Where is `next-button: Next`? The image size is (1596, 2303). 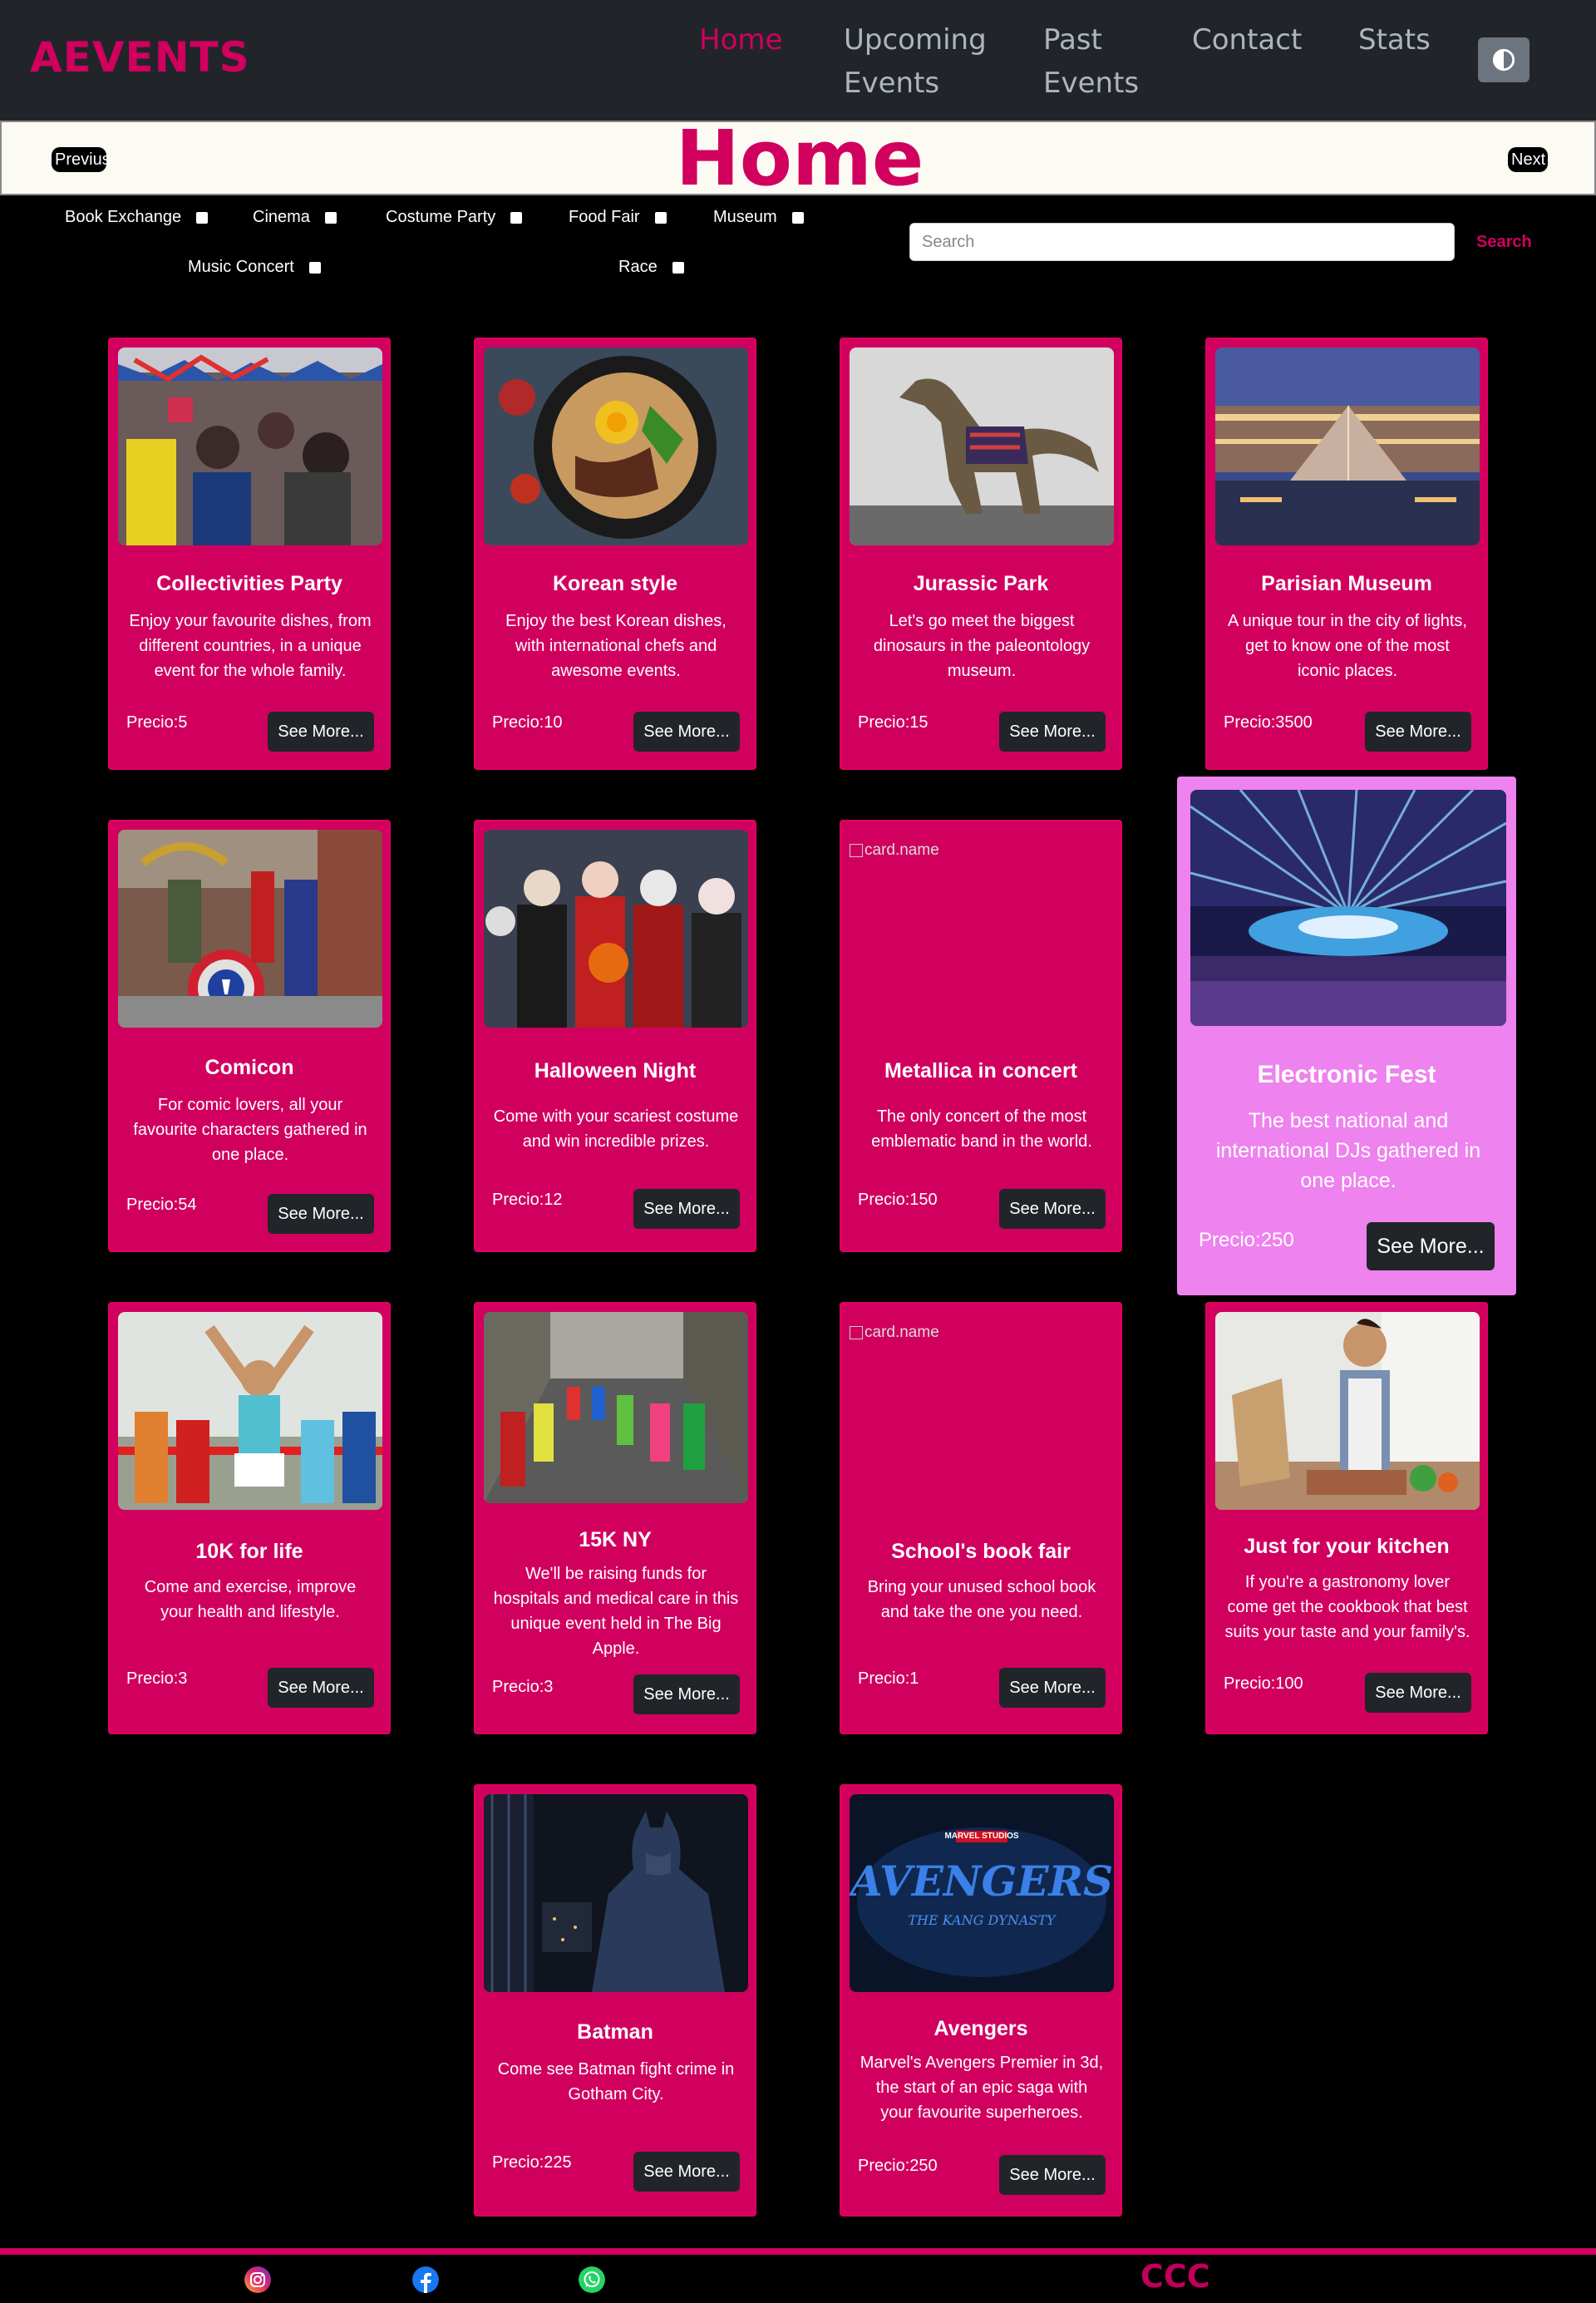
next-button: Next is located at coordinates (1528, 159).